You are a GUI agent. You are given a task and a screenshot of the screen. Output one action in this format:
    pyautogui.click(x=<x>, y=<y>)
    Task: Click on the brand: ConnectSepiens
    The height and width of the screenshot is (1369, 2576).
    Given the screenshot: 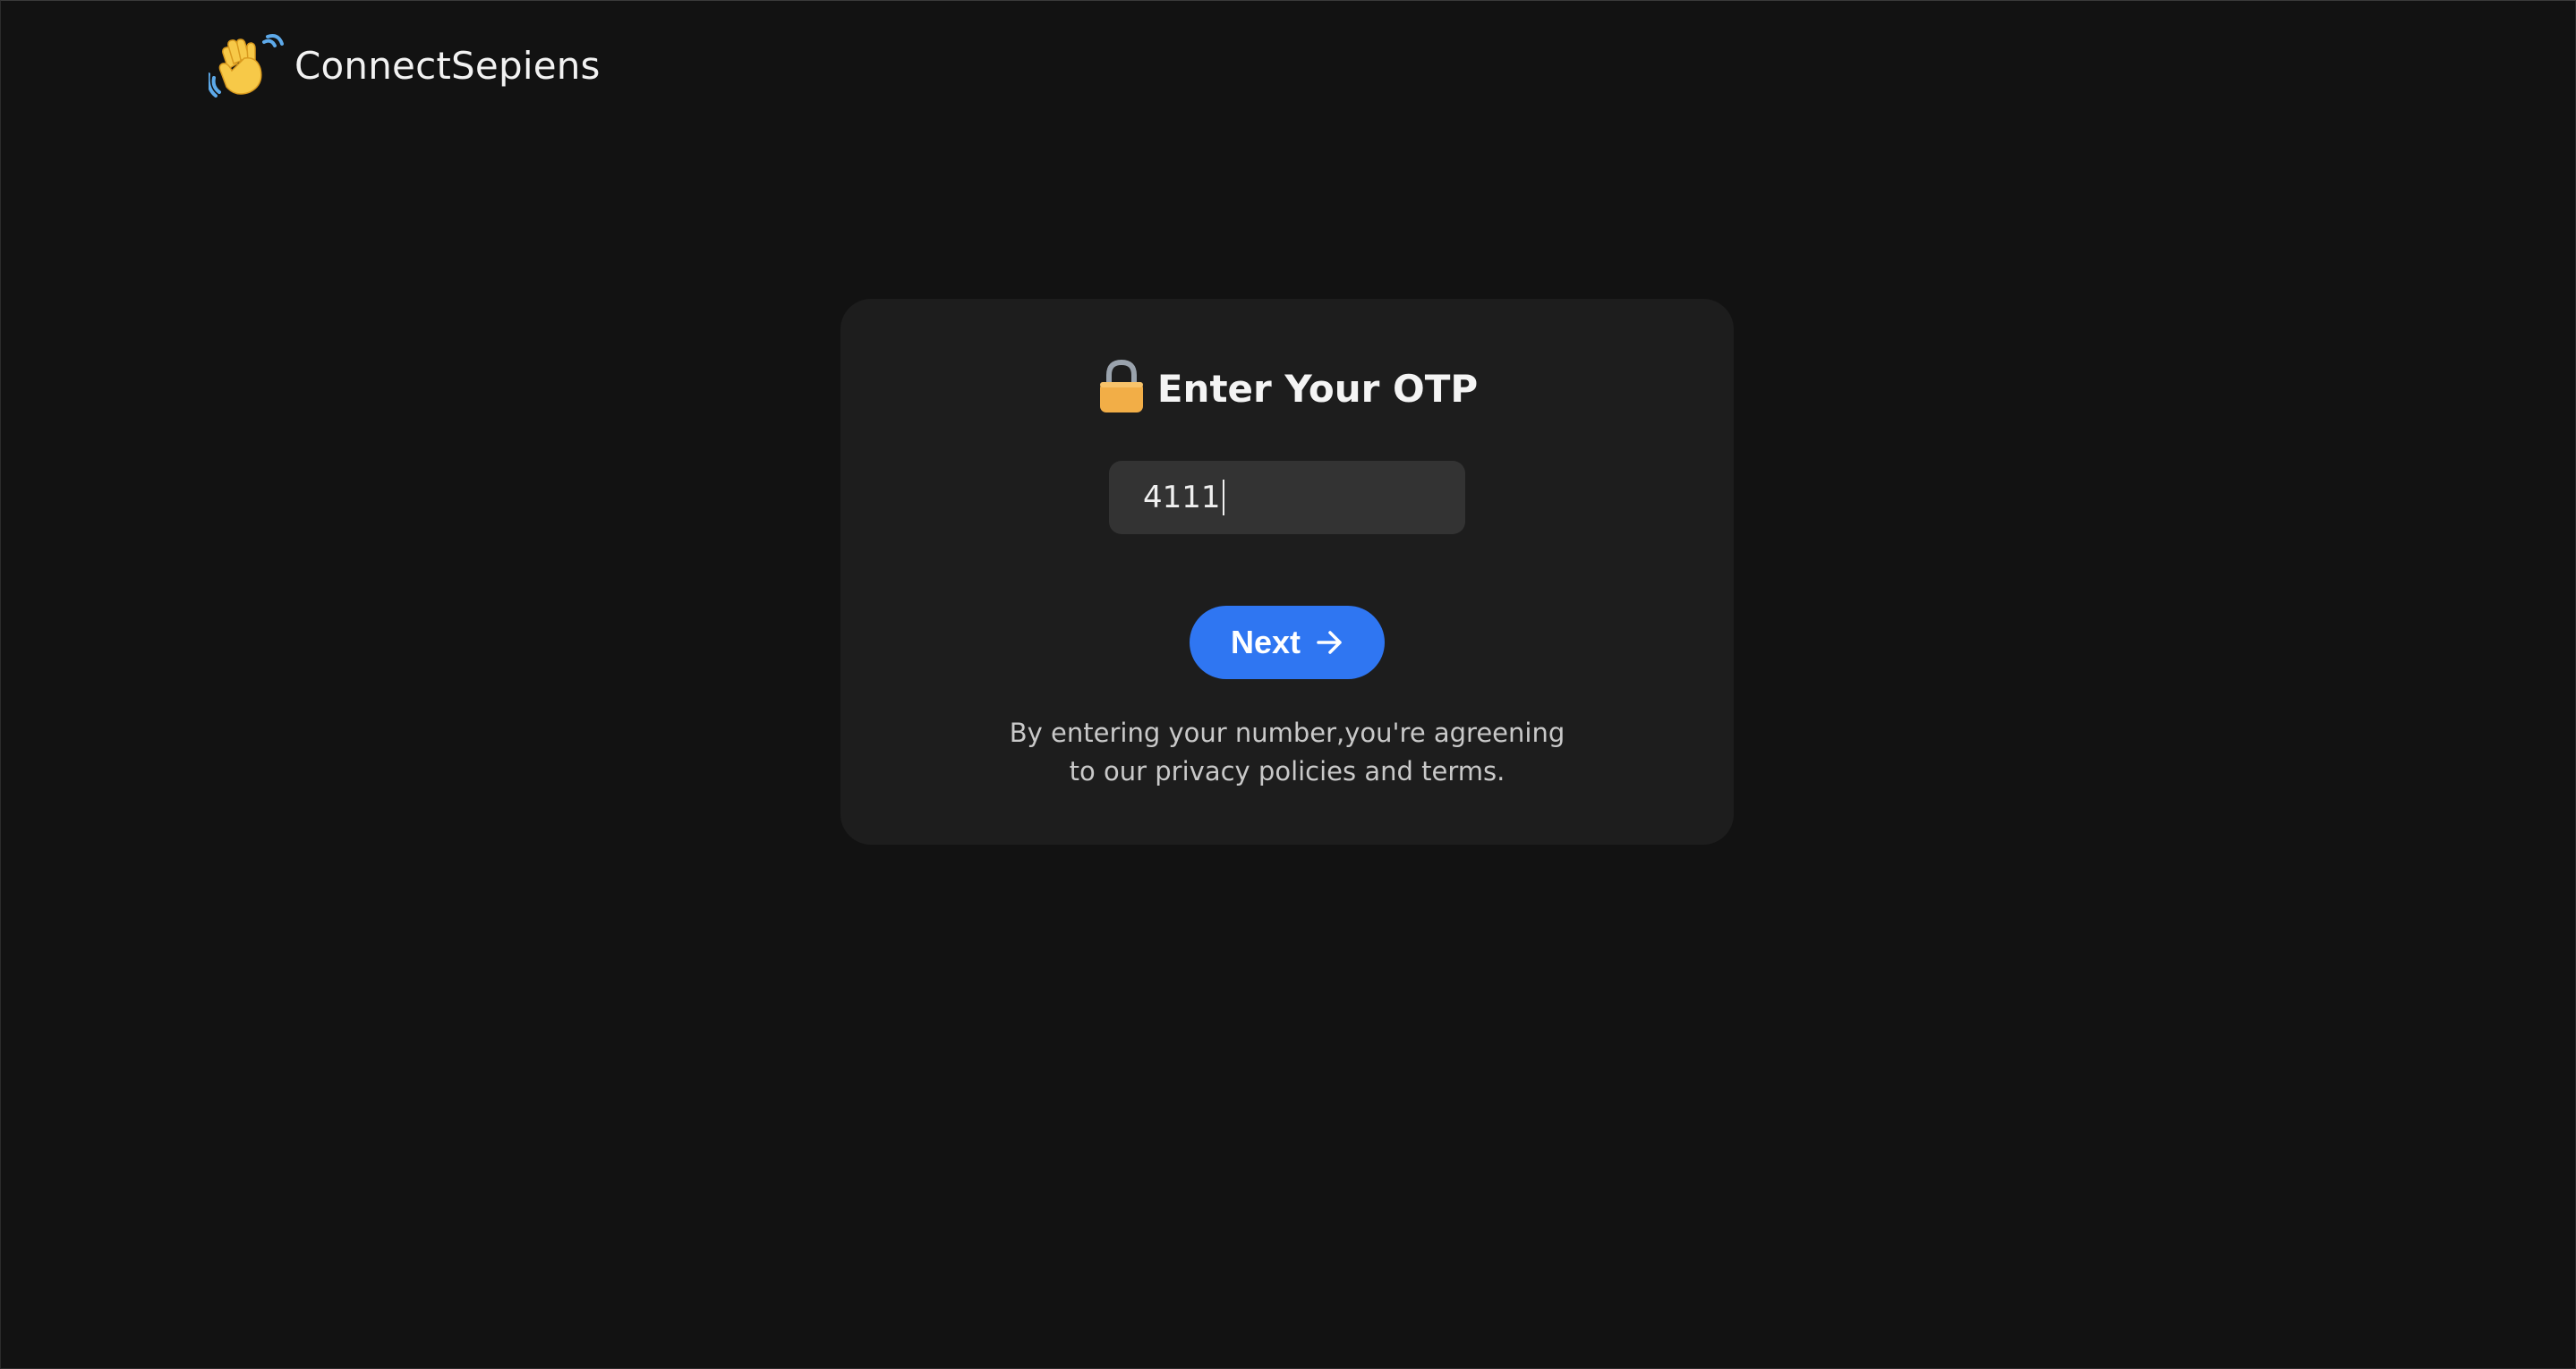 What is the action you would take?
    pyautogui.click(x=405, y=65)
    